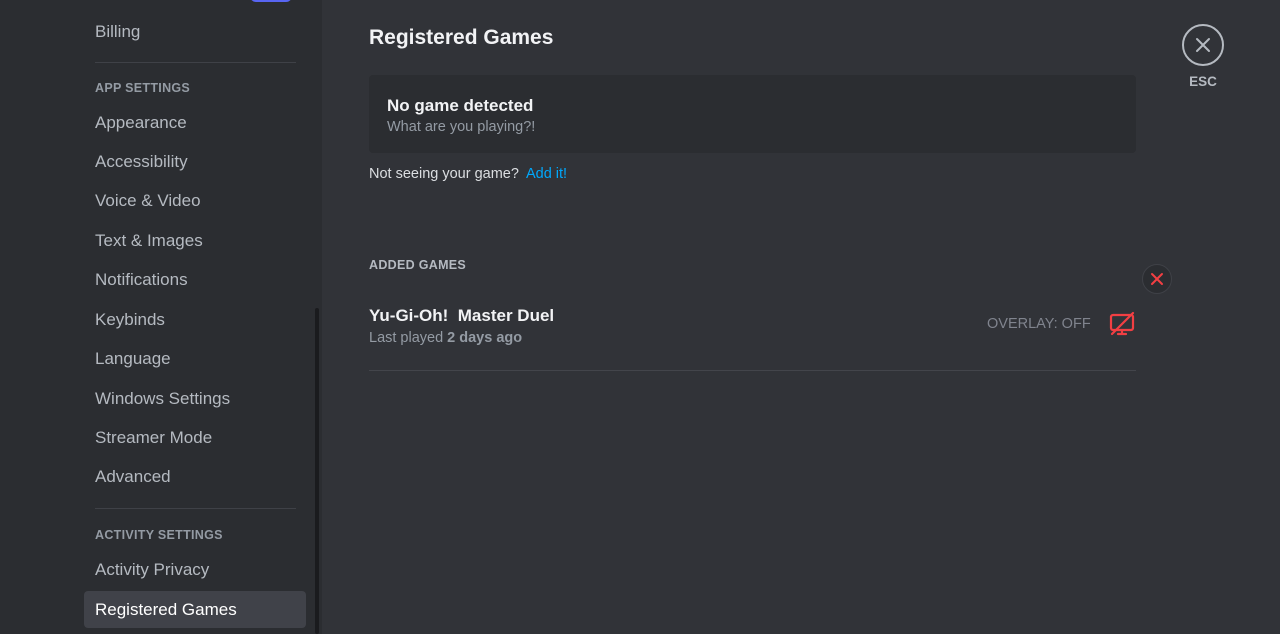 The width and height of the screenshot is (1280, 634). I want to click on close-settings-button, so click(1203, 45).